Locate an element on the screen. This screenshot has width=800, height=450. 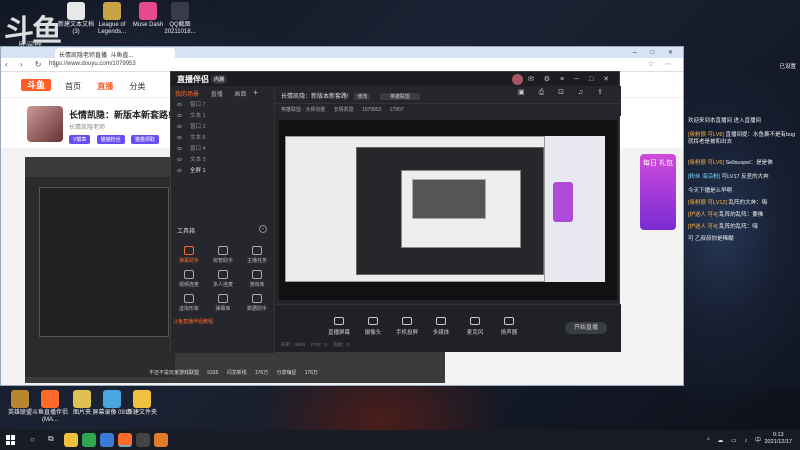
edit-title-button: 修改 is located at coordinates (362, 96).